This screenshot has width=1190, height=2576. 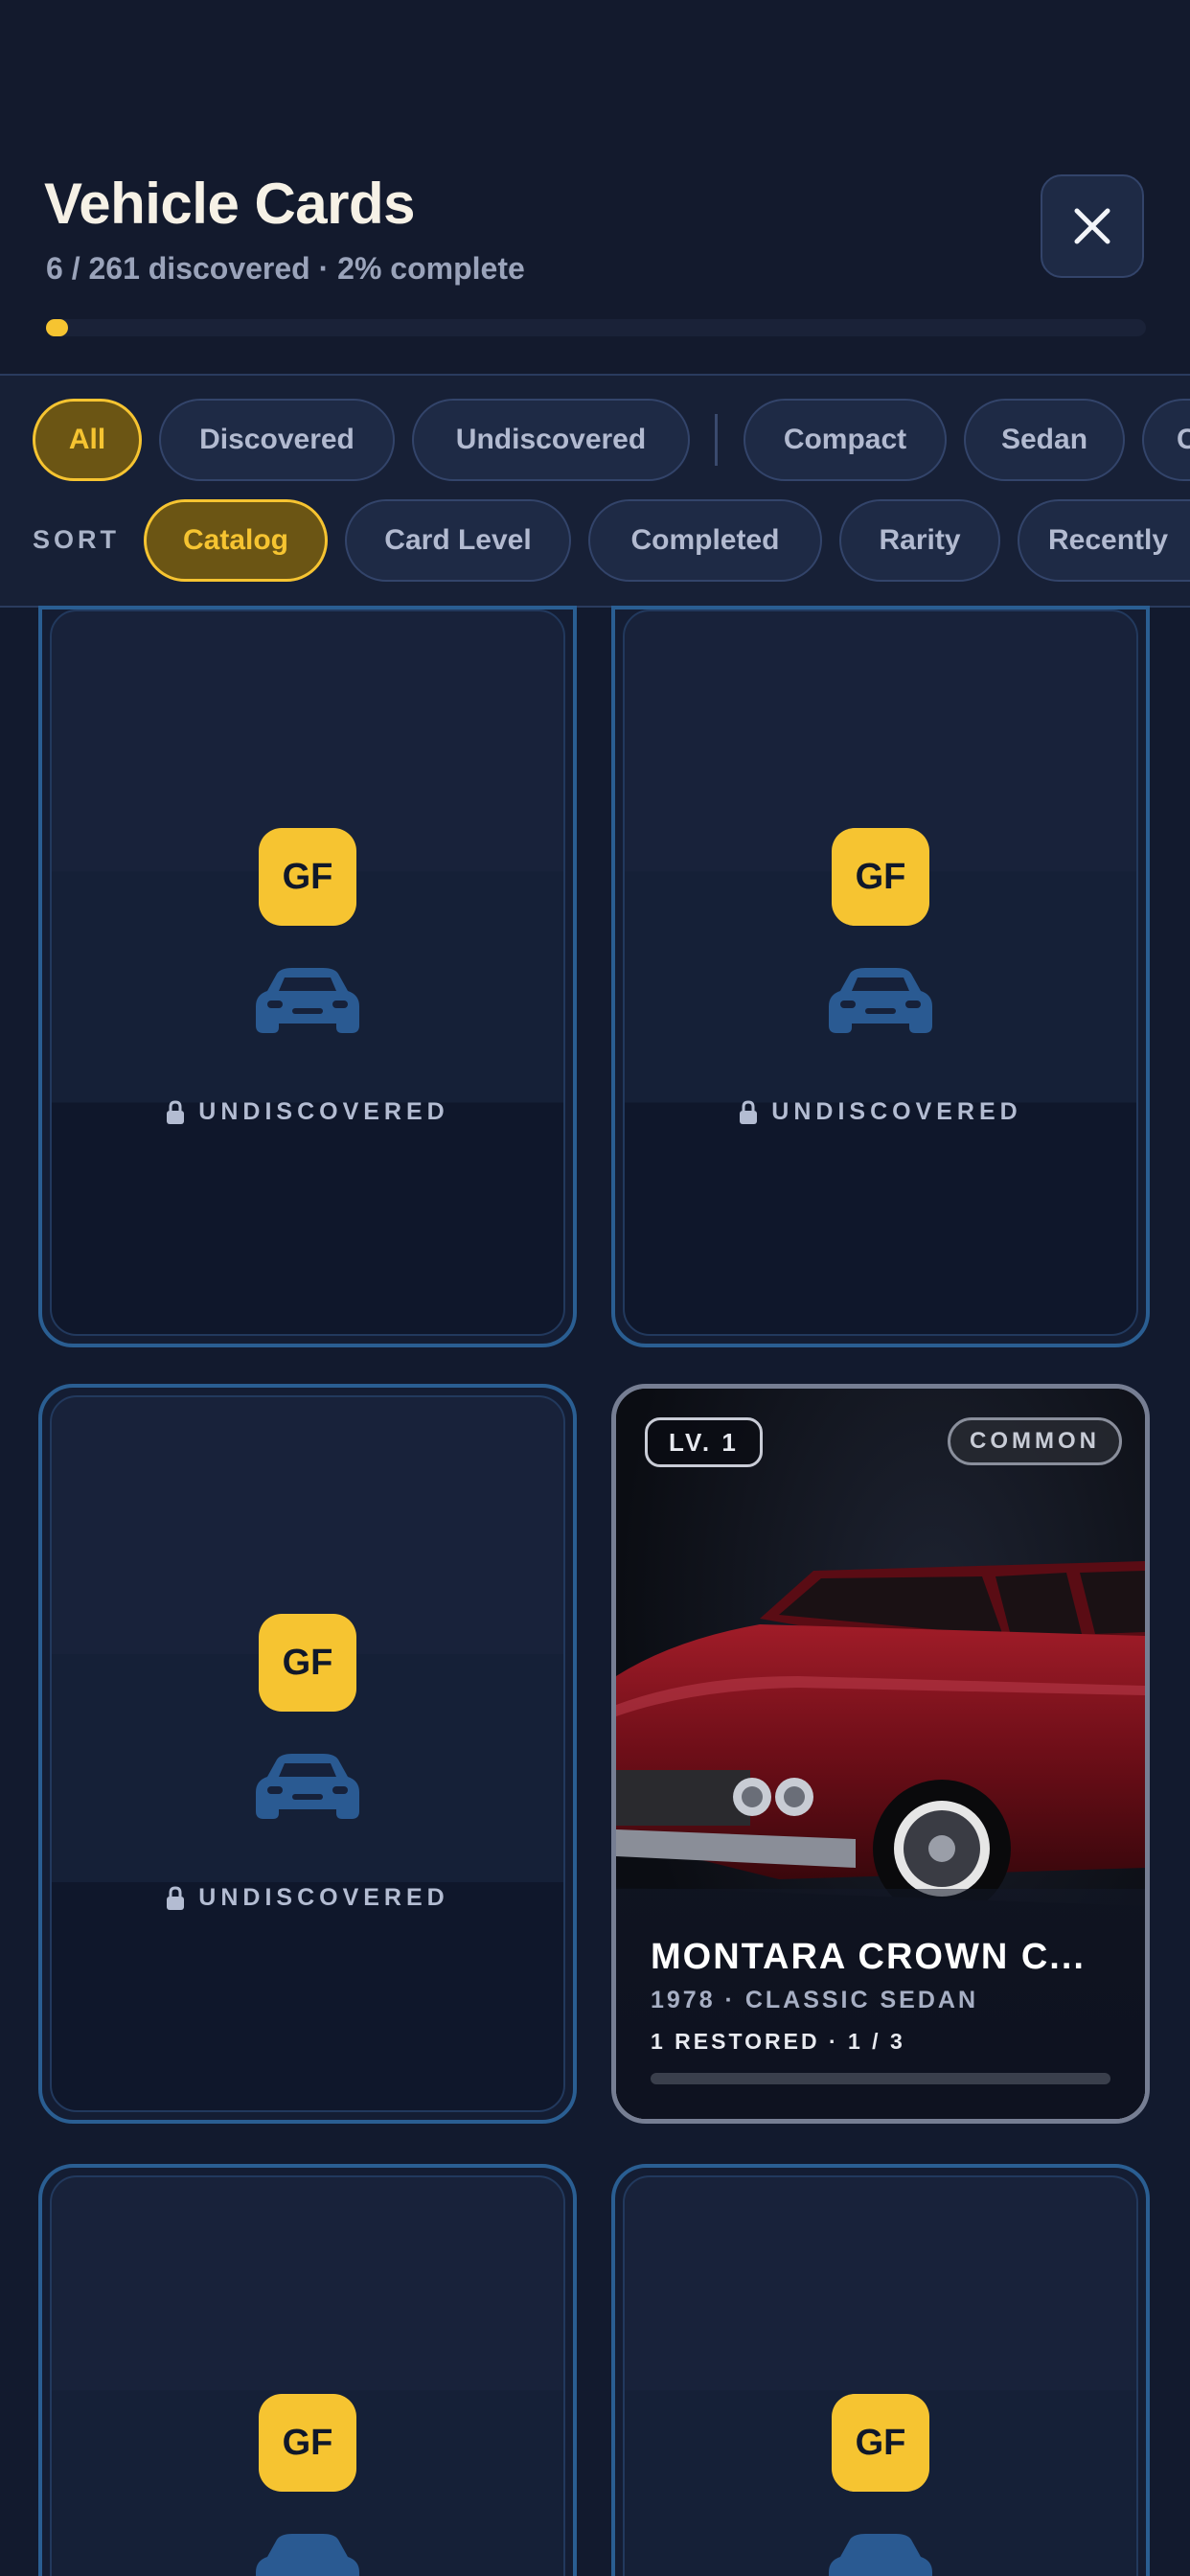 I want to click on sort-chip-catalog: Catalog, so click(x=236, y=540).